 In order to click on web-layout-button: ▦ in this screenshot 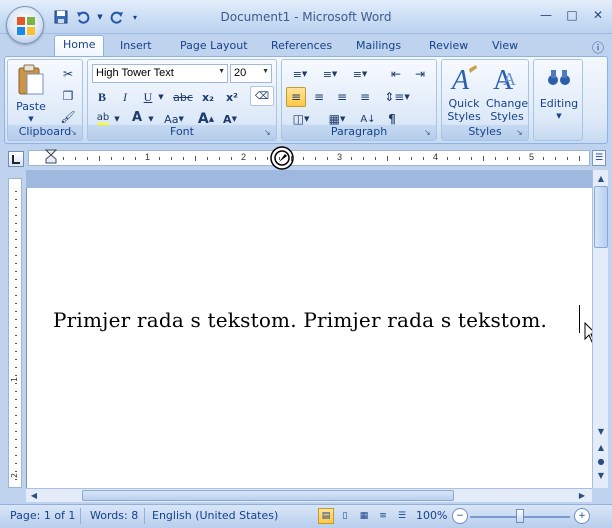, I will do `click(364, 516)`.